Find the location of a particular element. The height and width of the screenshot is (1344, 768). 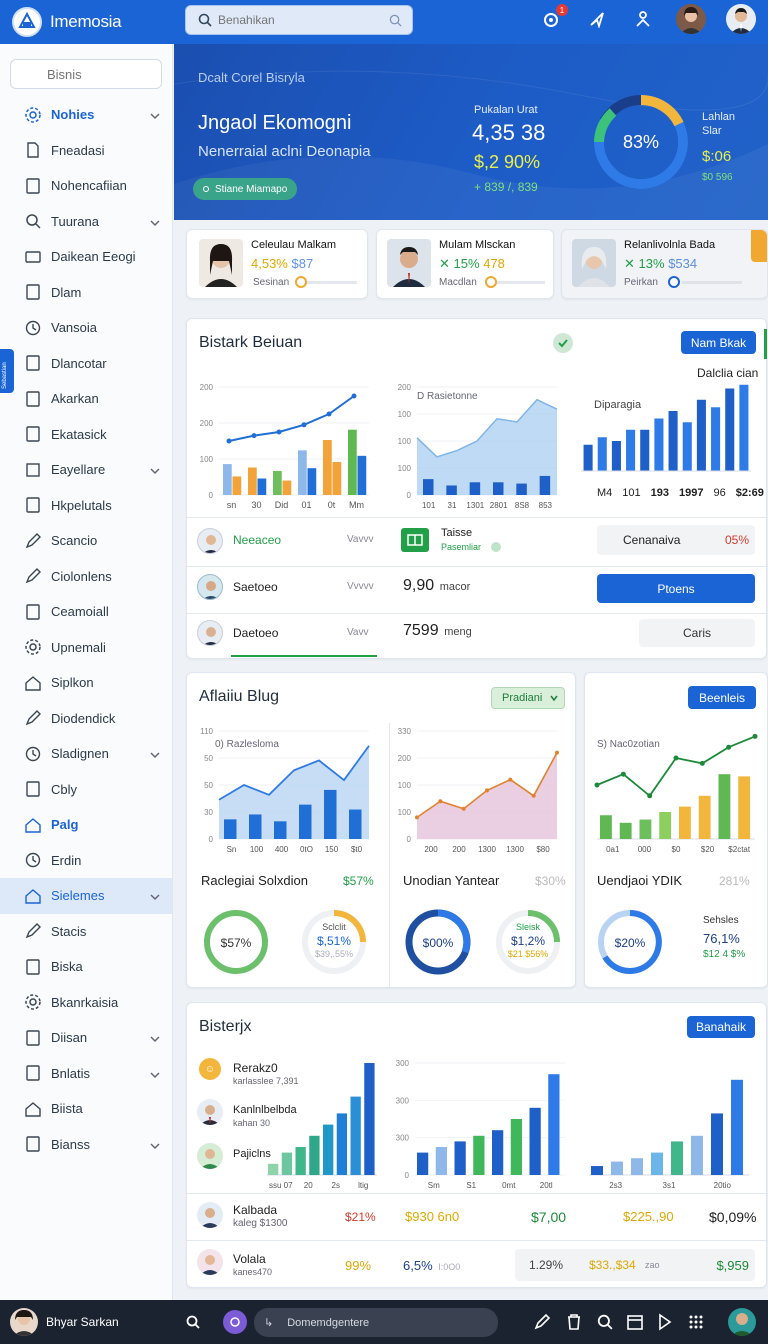

grid-icon is located at coordinates (415, 540).